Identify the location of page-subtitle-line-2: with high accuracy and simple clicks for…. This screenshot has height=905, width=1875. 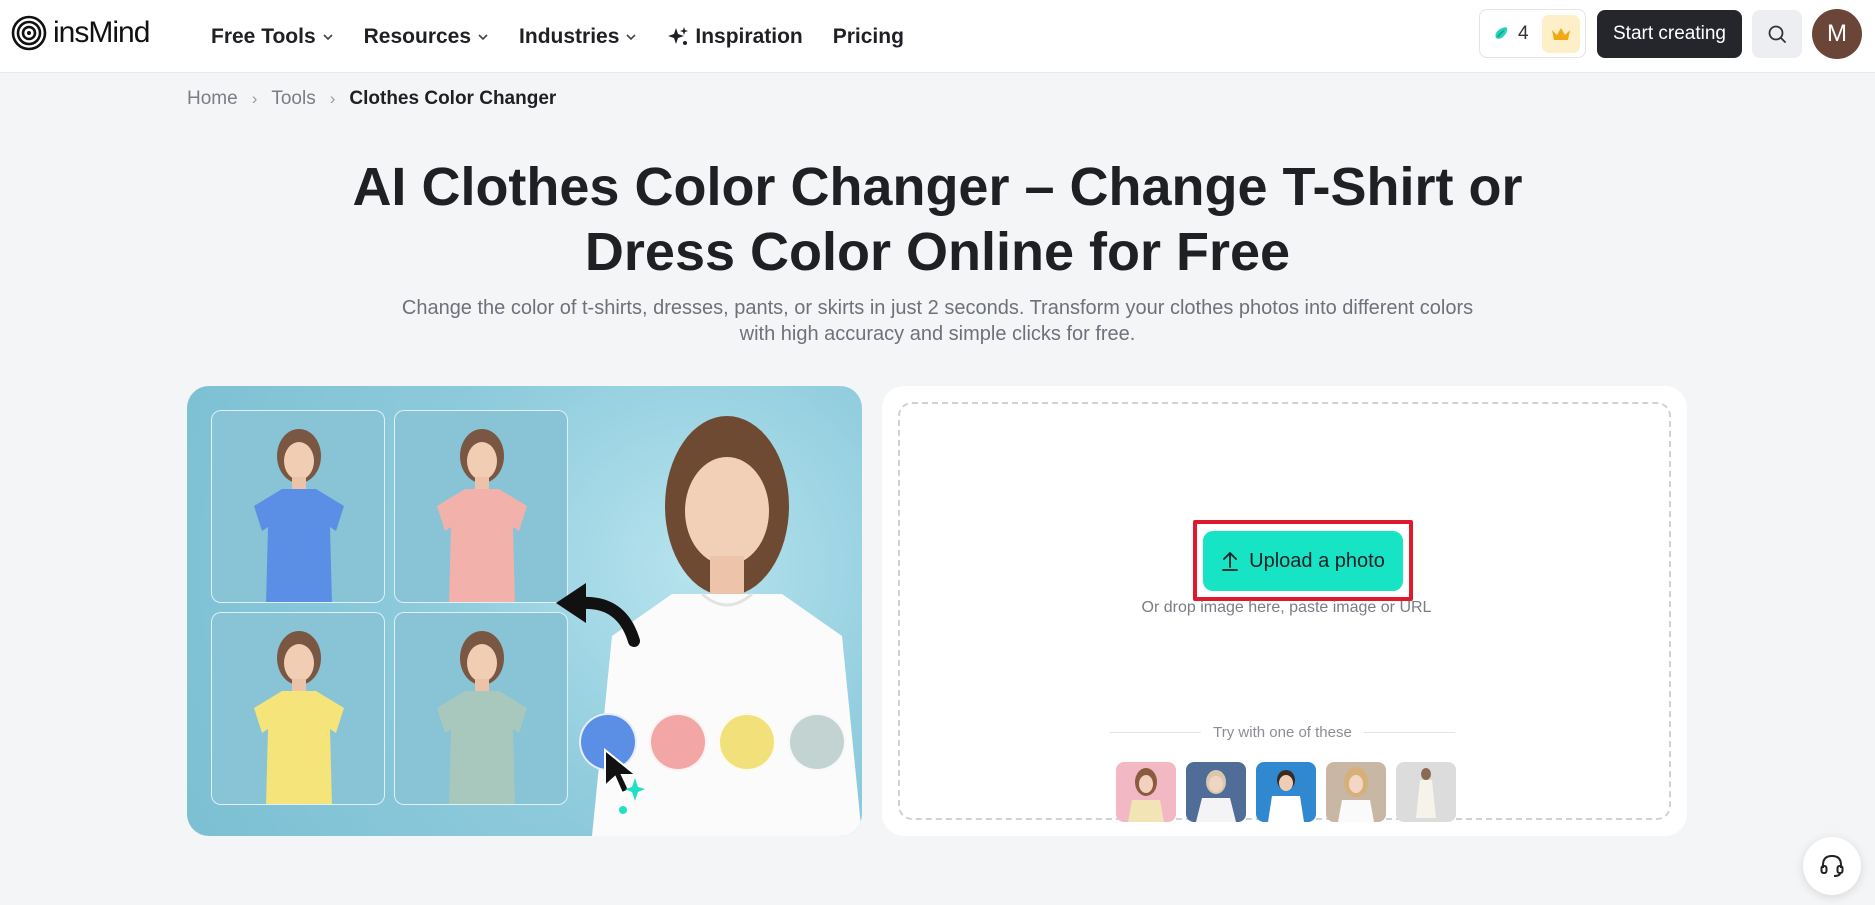
(937, 334).